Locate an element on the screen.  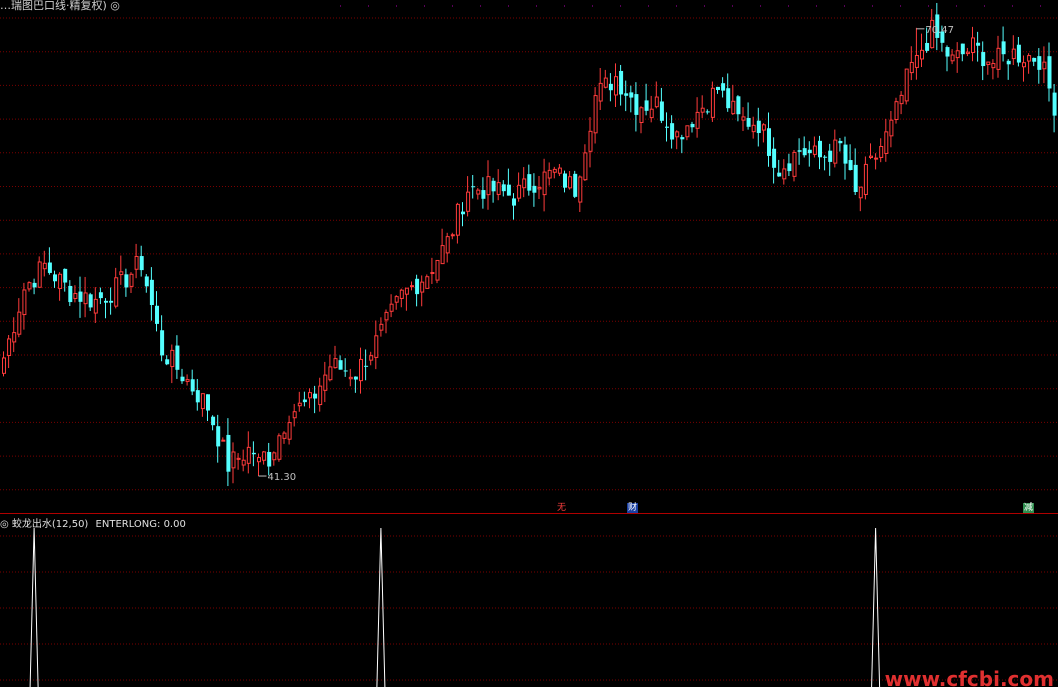
min-price-label: 41.30 is located at coordinates (282, 477).